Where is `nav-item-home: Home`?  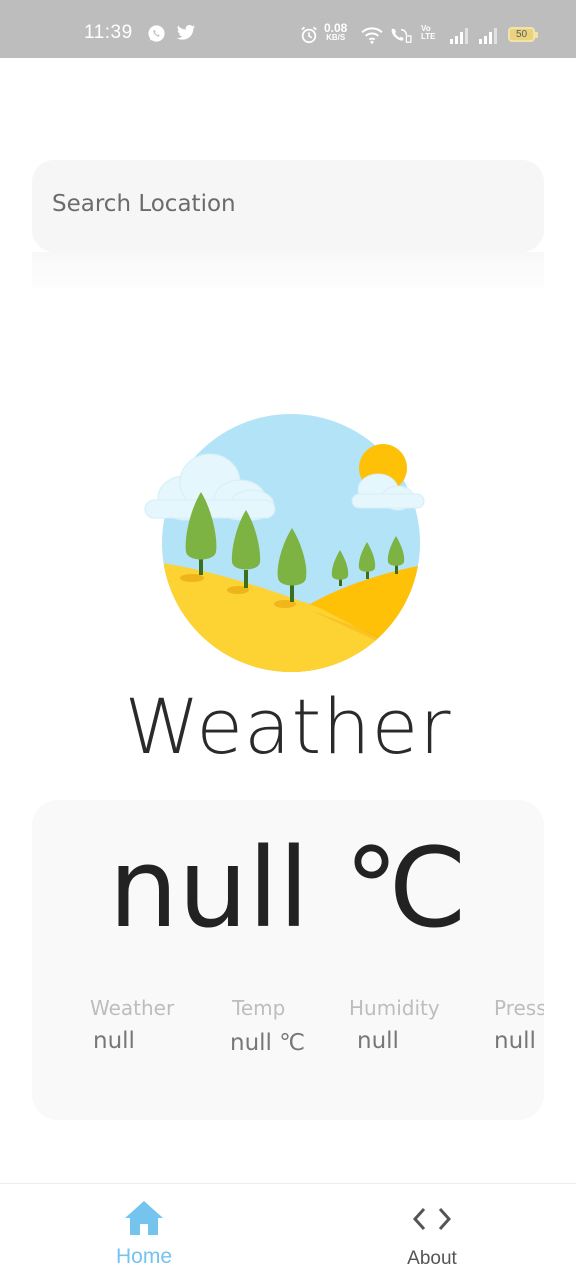
nav-item-home: Home is located at coordinates (144, 1232).